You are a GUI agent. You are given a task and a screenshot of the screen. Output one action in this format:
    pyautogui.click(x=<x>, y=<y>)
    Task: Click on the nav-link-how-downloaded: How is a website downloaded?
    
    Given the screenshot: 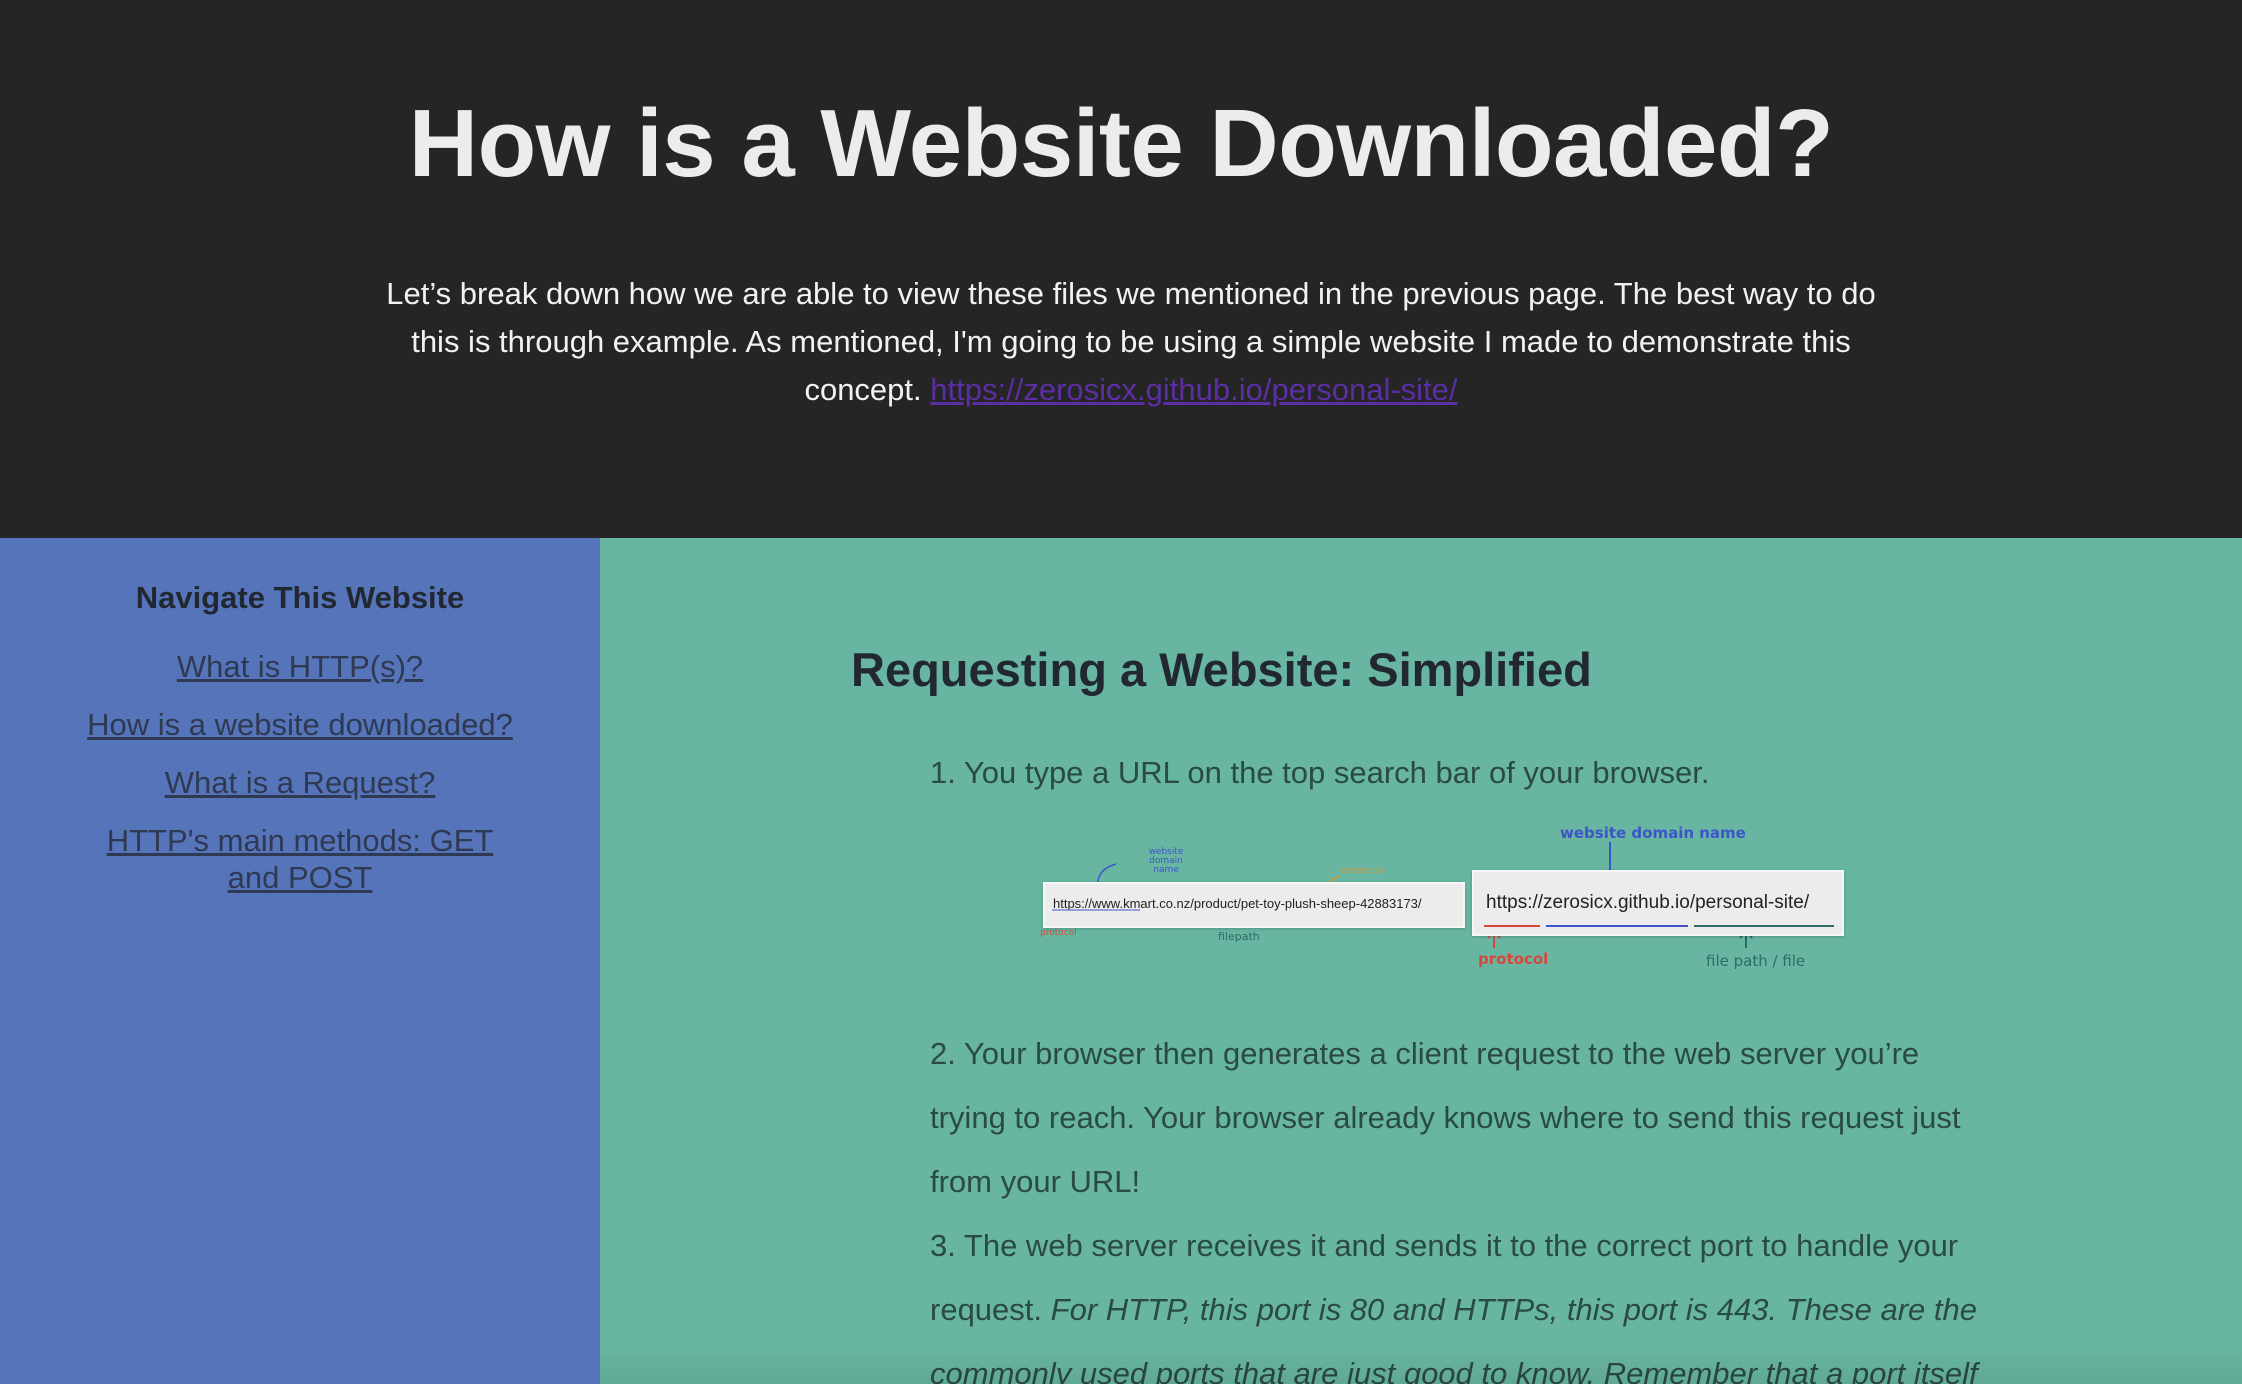 What is the action you would take?
    pyautogui.click(x=300, y=724)
    